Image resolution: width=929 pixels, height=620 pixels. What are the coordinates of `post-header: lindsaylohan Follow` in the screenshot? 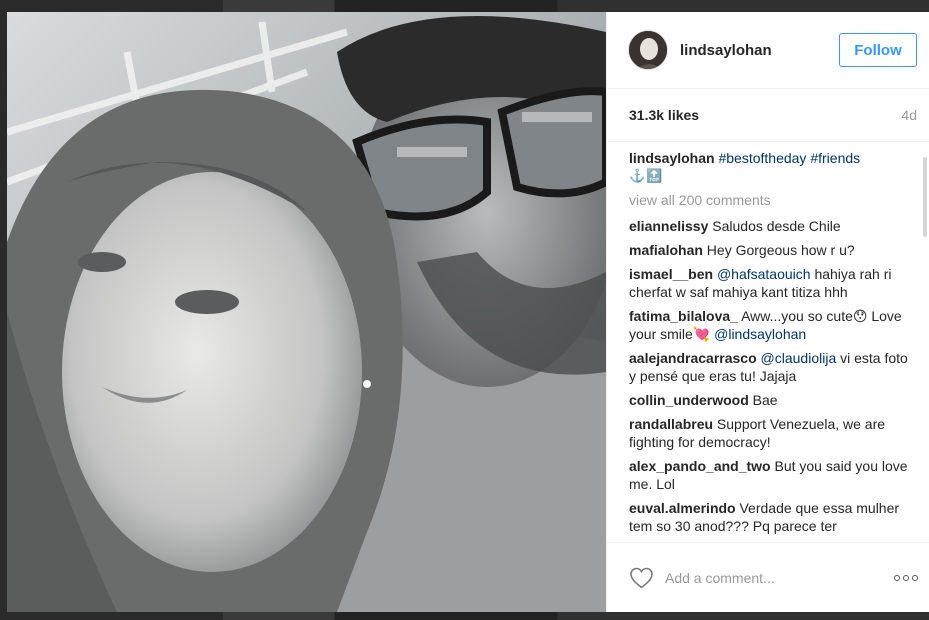 It's located at (768, 50).